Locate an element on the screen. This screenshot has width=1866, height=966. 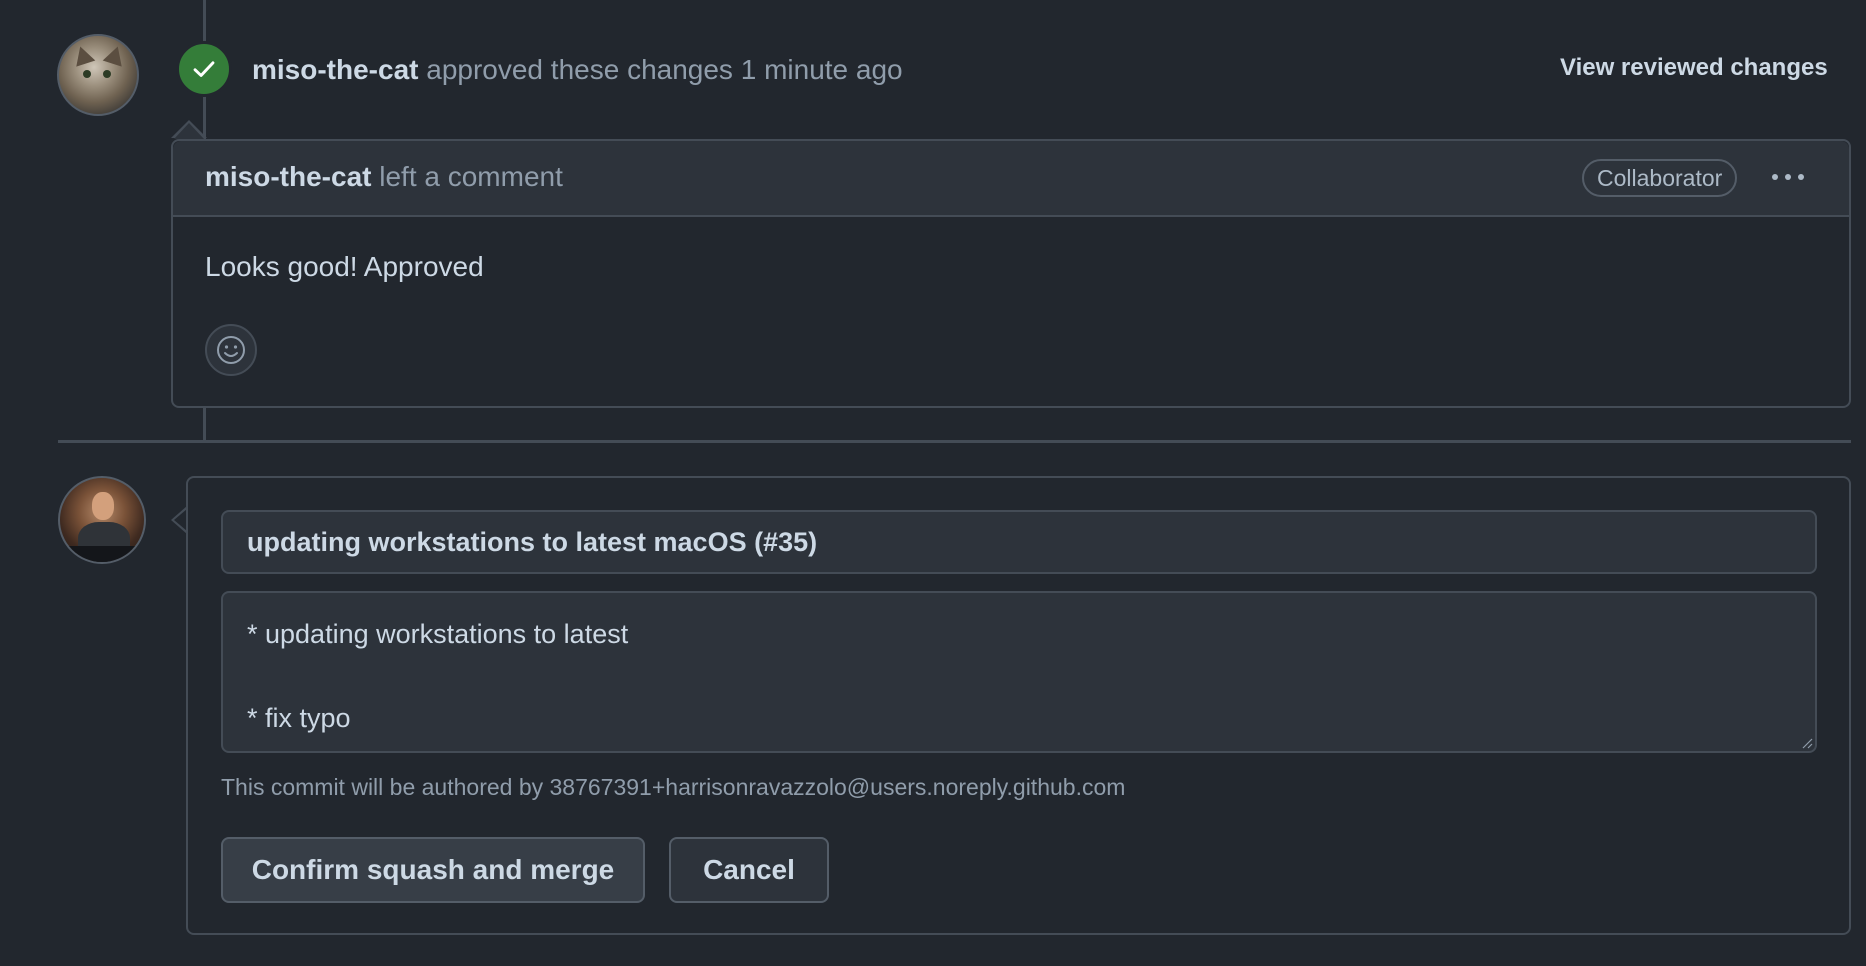
comment-action: left a comment is located at coordinates (471, 176).